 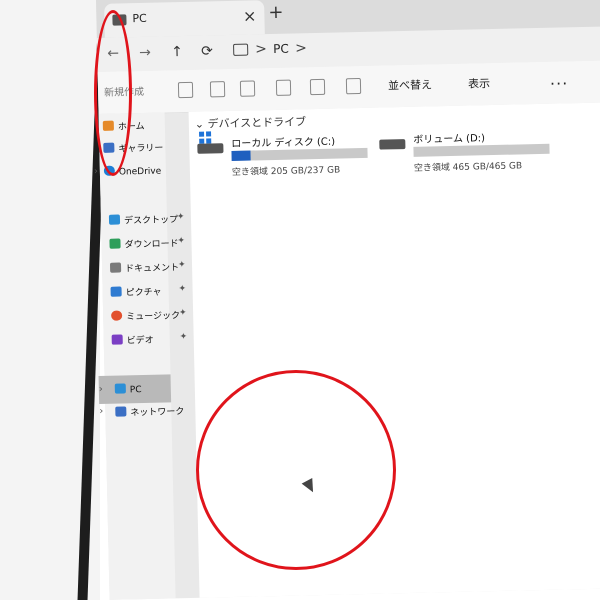 What do you see at coordinates (150, 411) in the screenshot?
I see `sidebar-item-network: ネットワーク` at bounding box center [150, 411].